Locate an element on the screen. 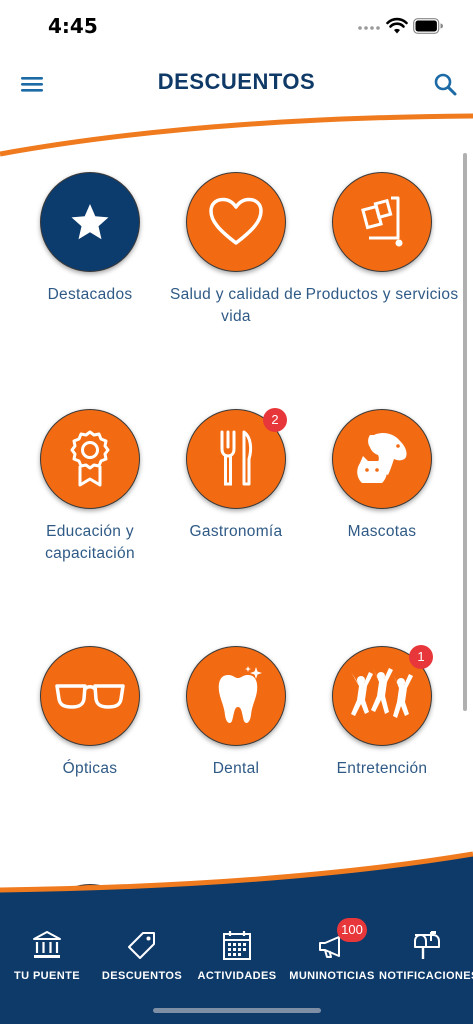 Image resolution: width=473 pixels, height=1024 pixels. glasses-icon is located at coordinates (90, 696).